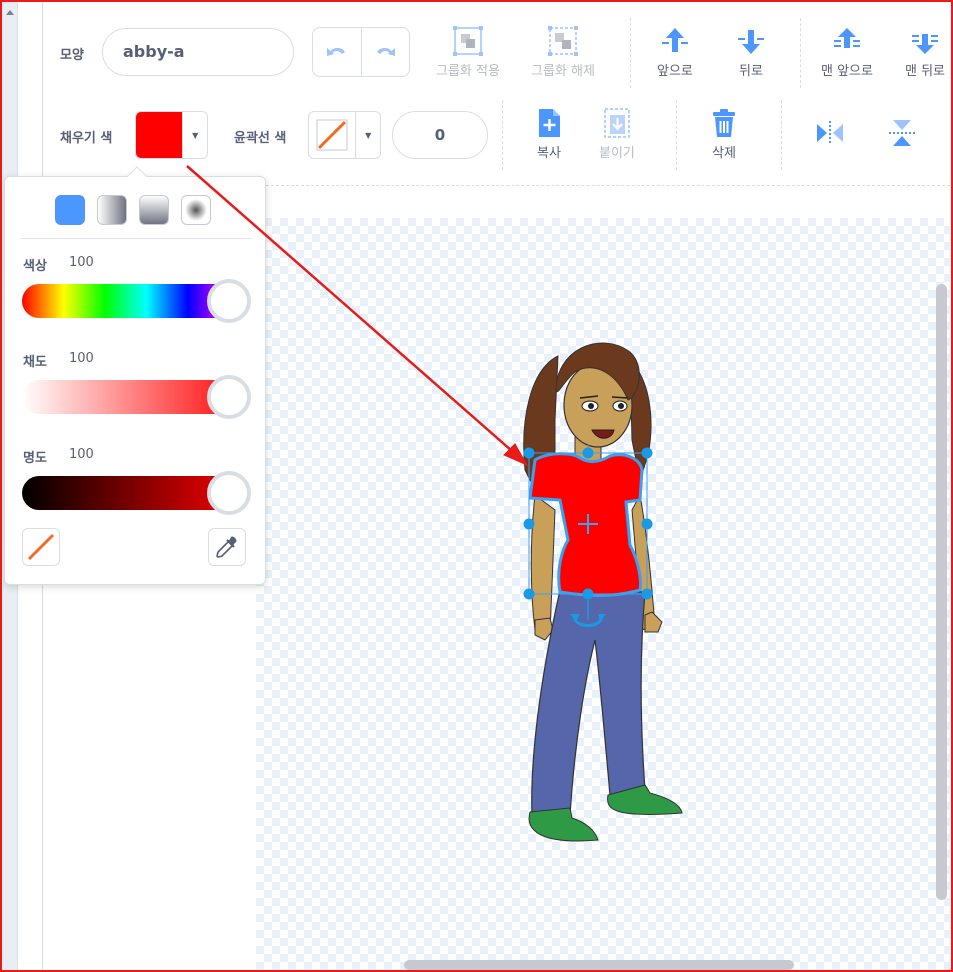  Describe the element at coordinates (35, 266) in the screenshot. I see `hue-label: 색상` at that location.